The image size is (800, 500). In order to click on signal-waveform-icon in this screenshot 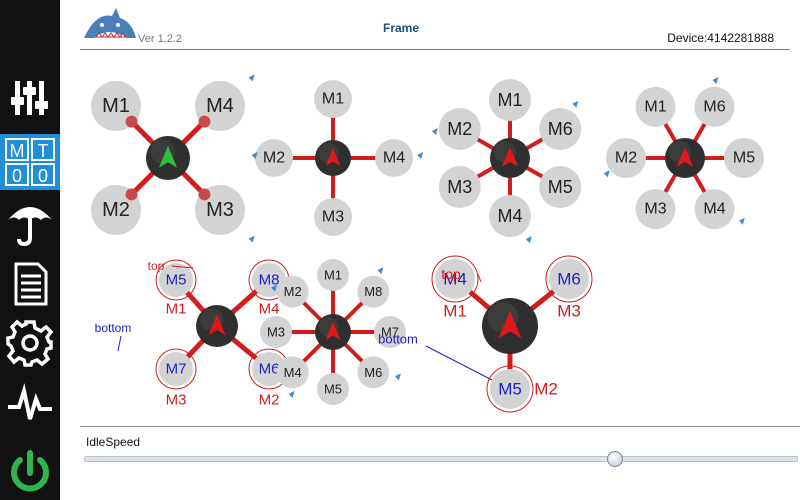, I will do `click(30, 404)`.